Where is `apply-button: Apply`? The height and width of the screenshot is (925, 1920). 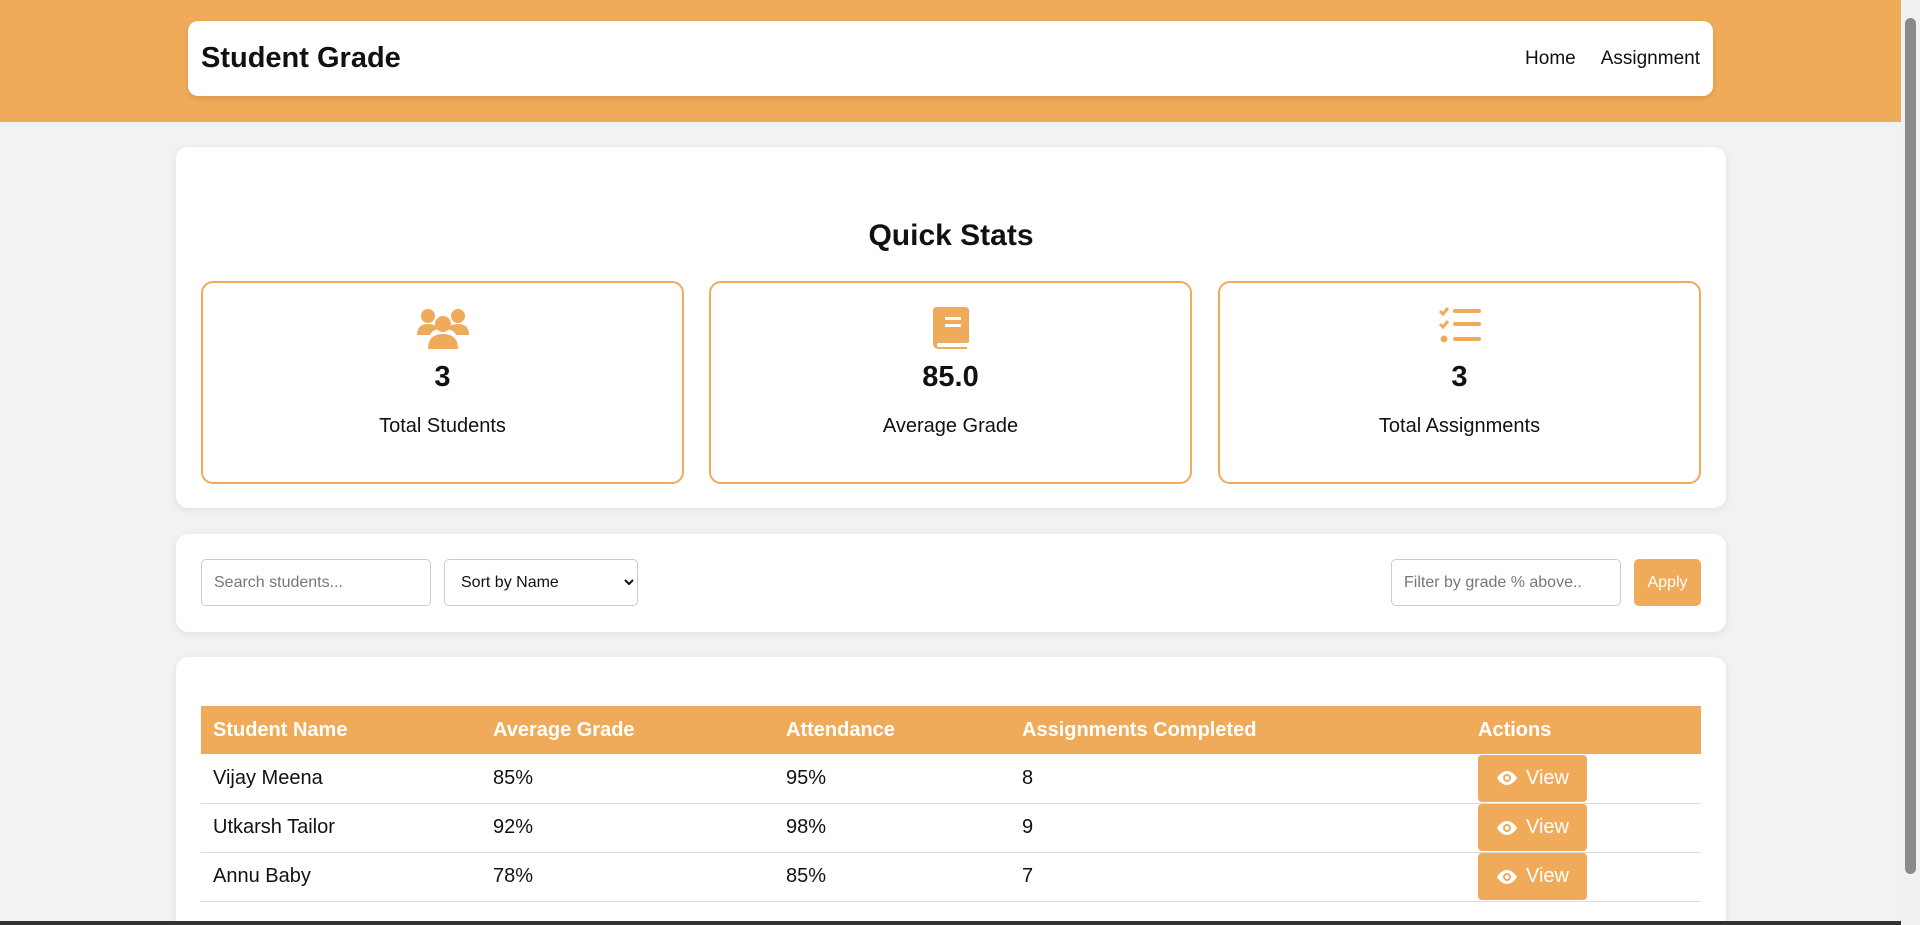
apply-button: Apply is located at coordinates (1667, 582).